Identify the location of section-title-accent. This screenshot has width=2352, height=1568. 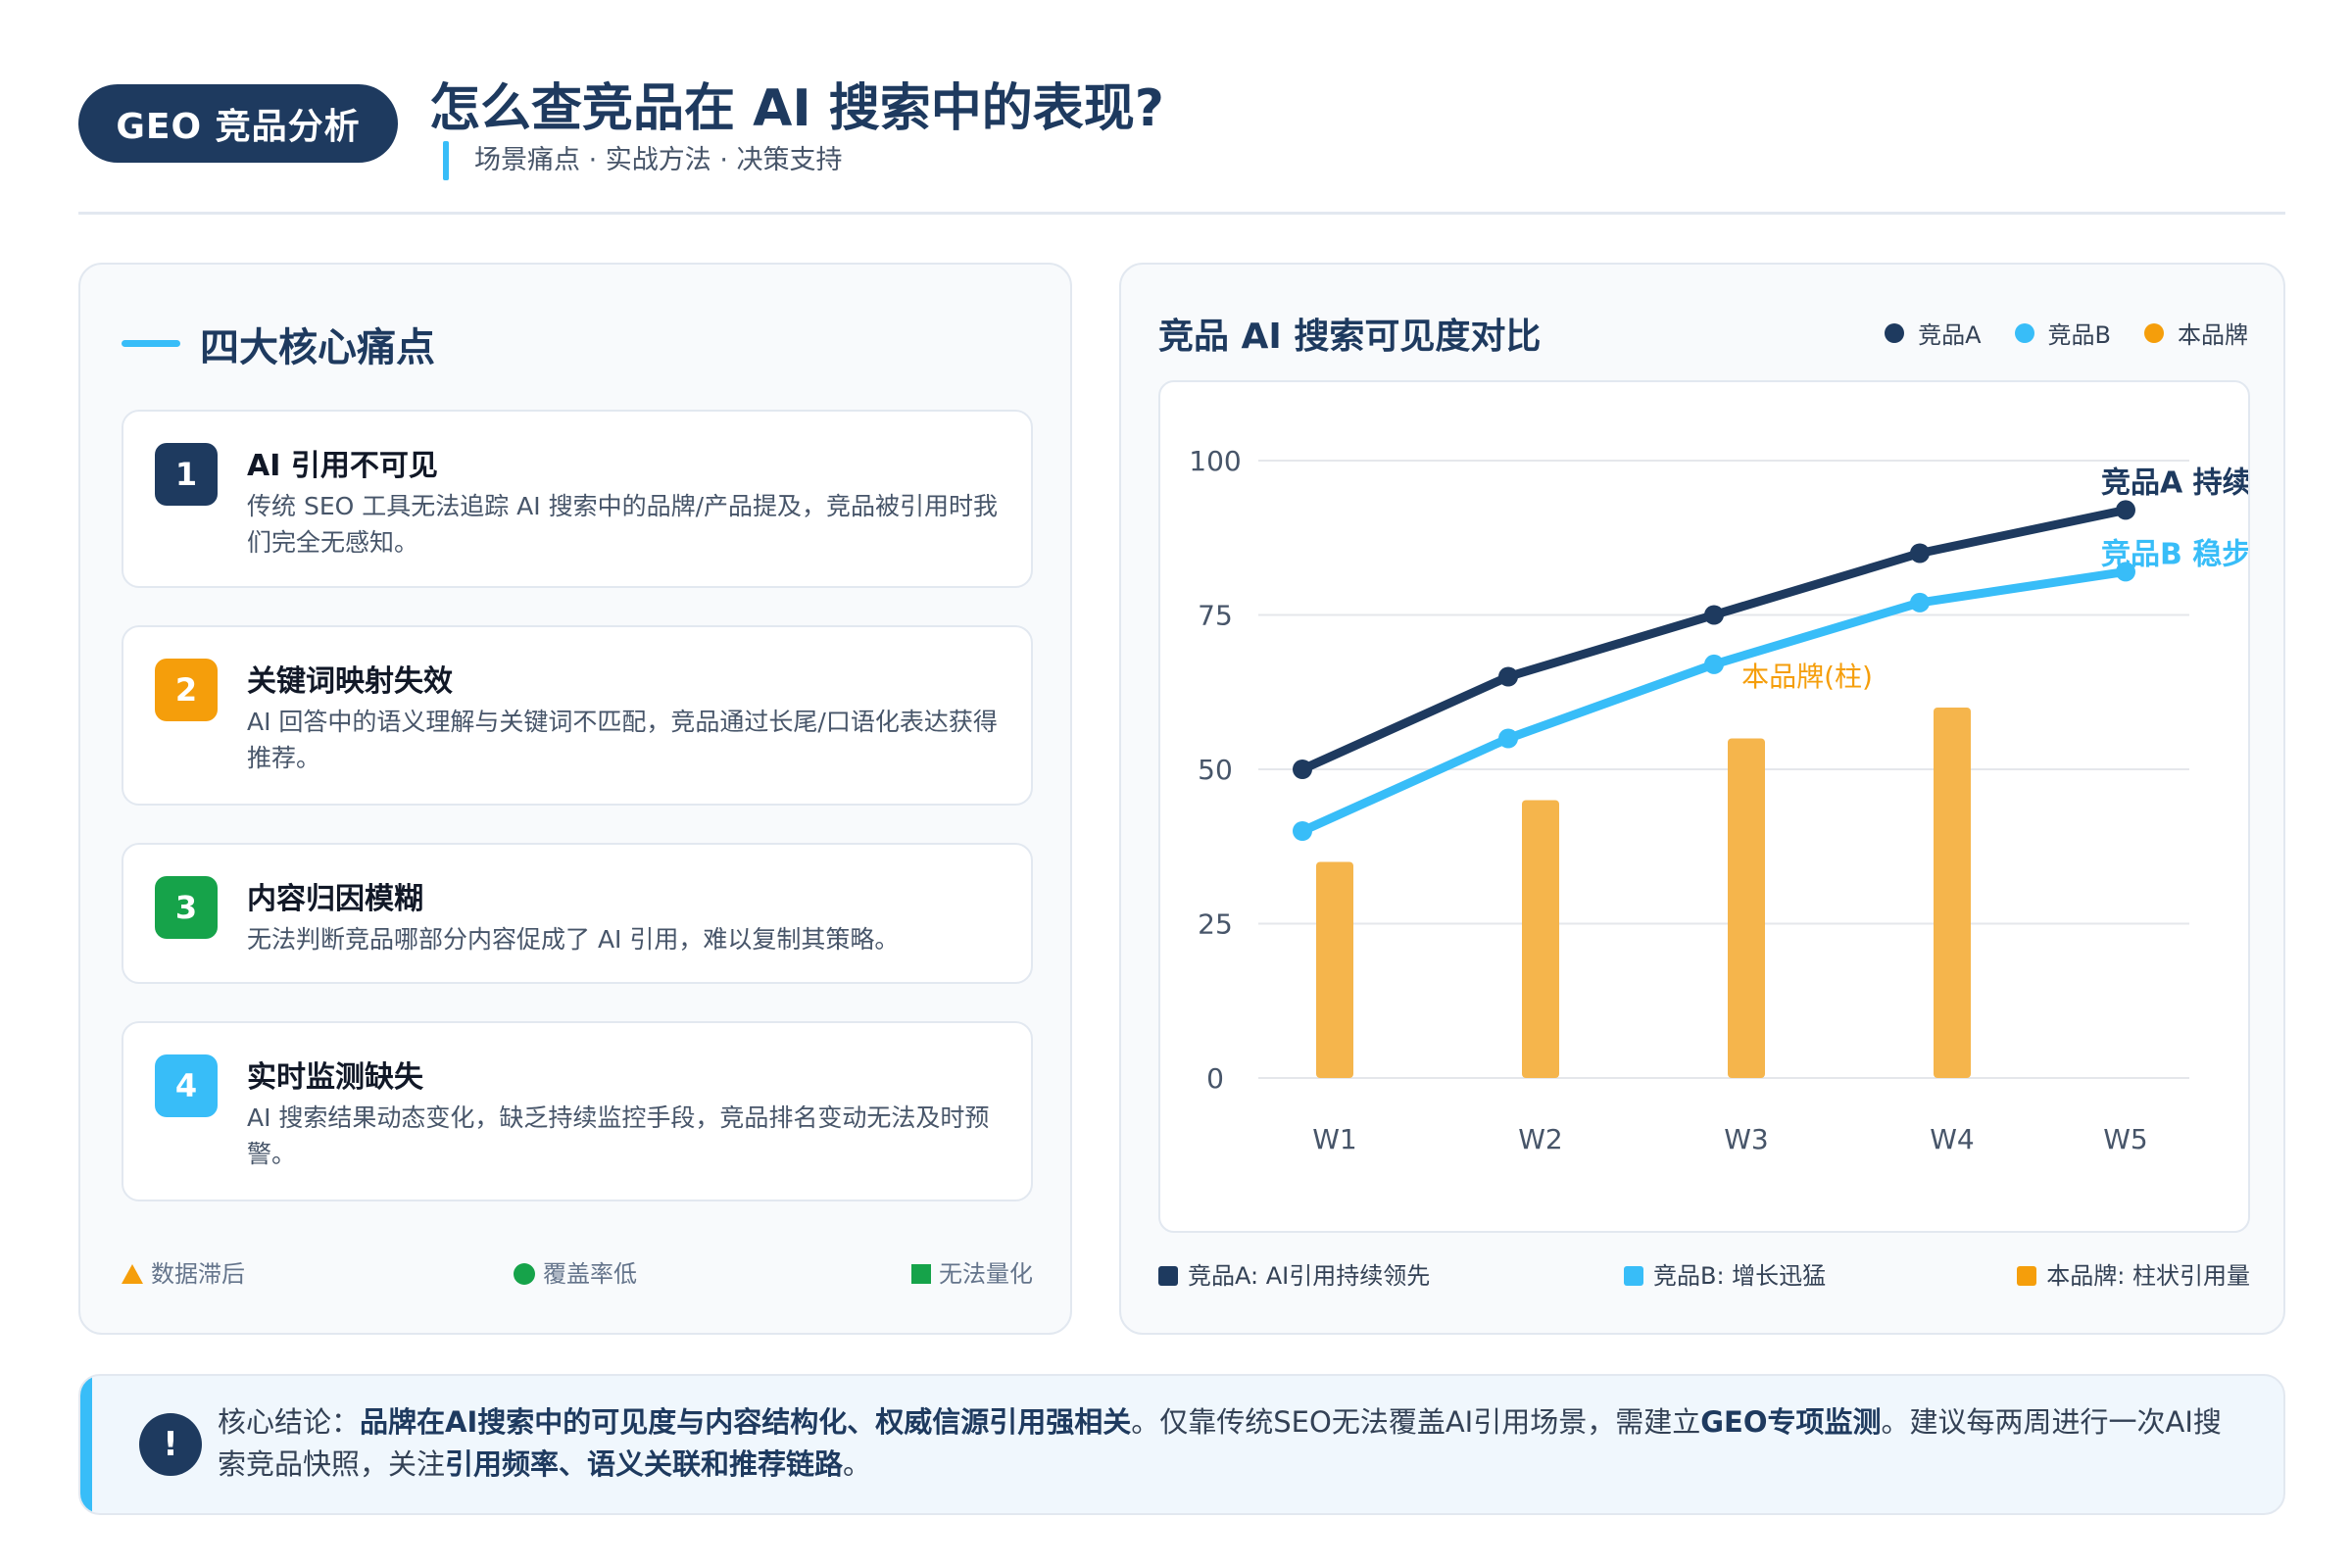
(151, 343).